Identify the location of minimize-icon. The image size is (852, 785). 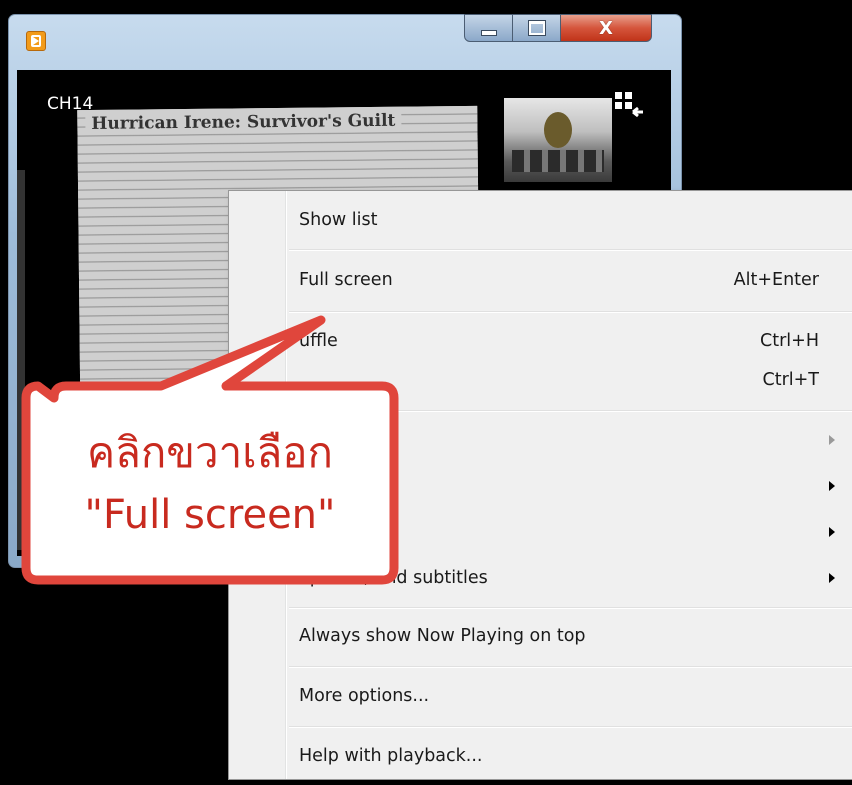
(488, 33).